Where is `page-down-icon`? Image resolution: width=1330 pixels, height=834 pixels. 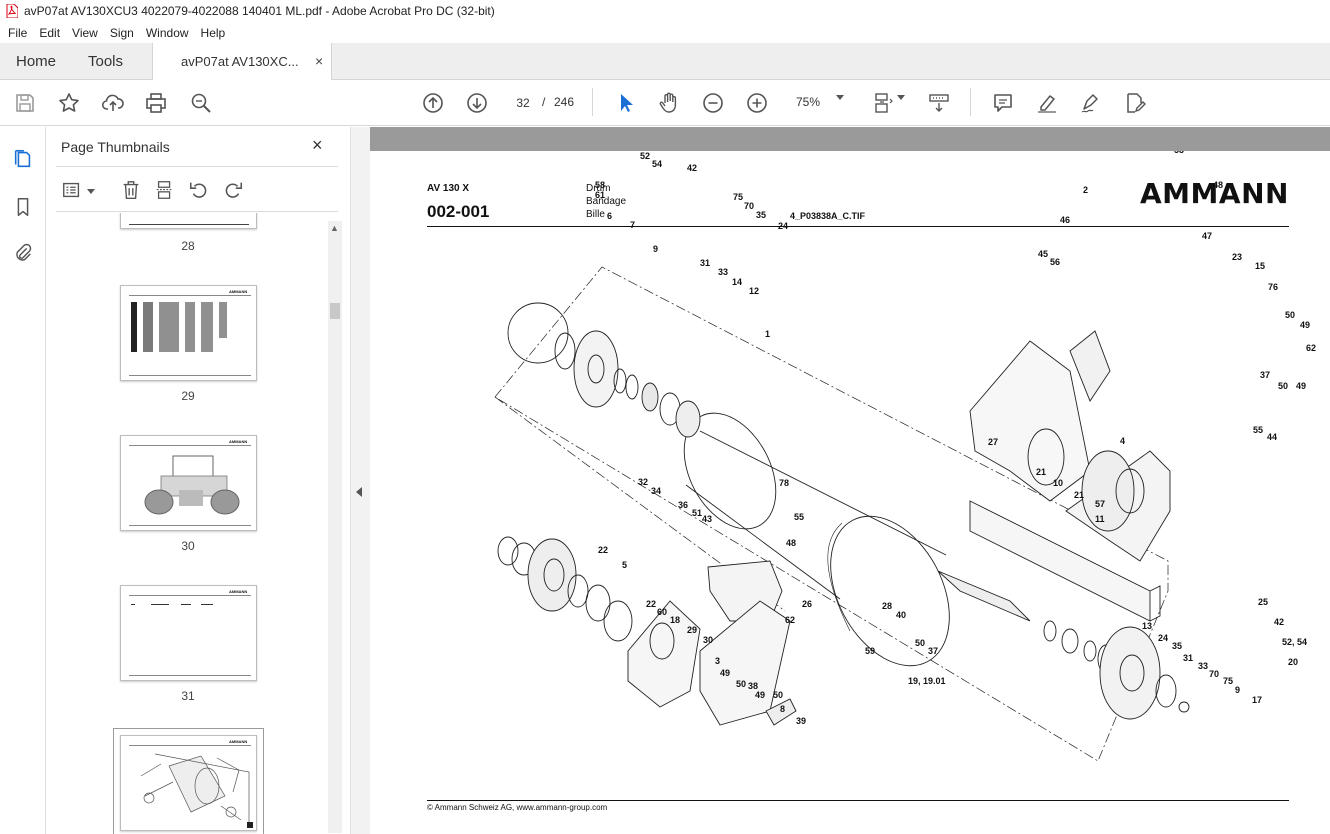
page-down-icon is located at coordinates (477, 103).